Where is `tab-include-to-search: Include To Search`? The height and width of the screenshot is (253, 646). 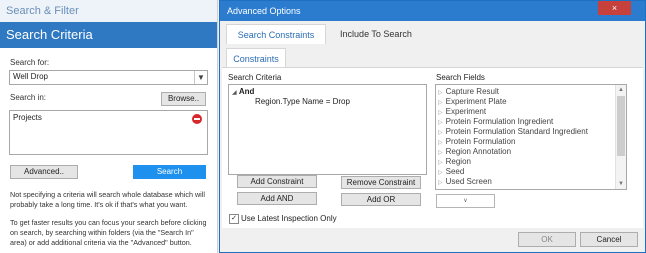
tab-include-to-search: Include To Search is located at coordinates (376, 34).